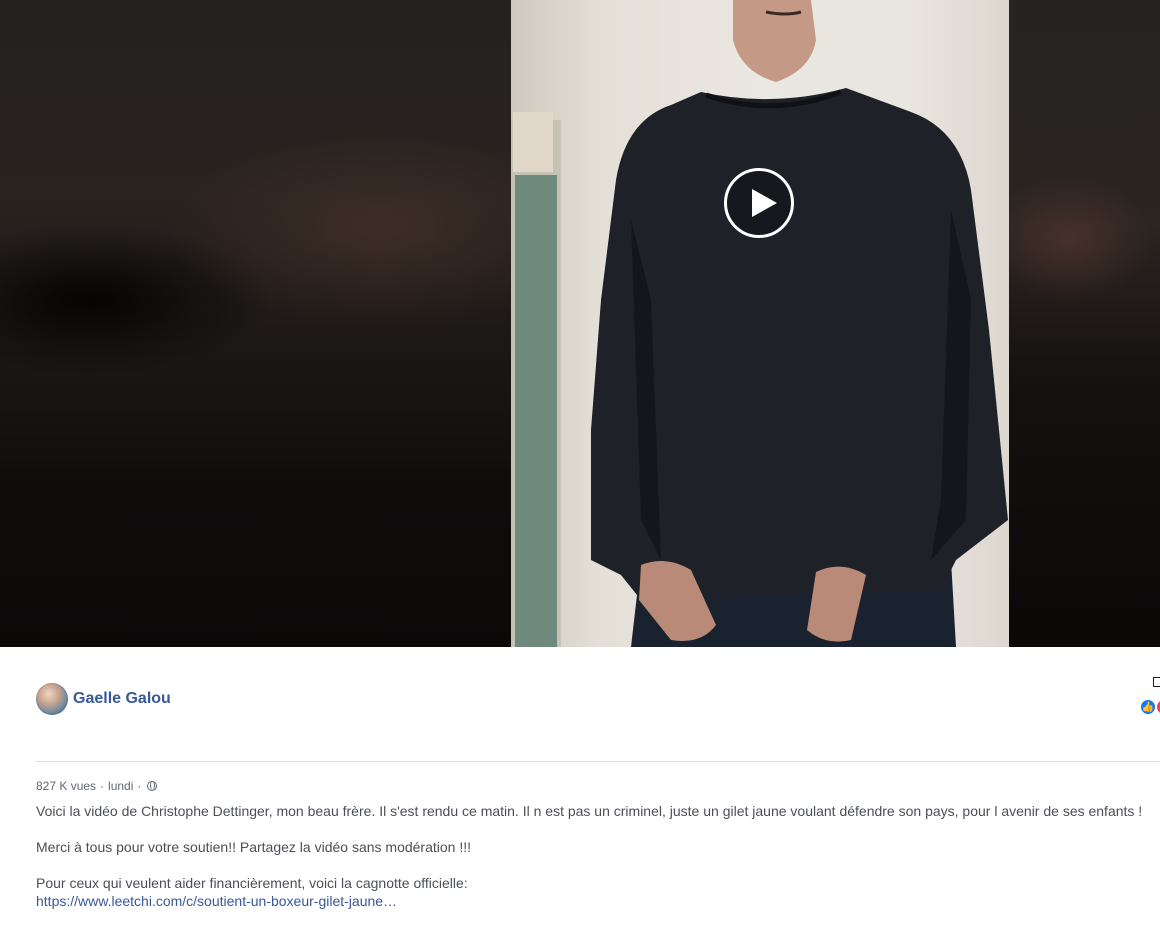 The height and width of the screenshot is (940, 1160). Describe the element at coordinates (120, 786) in the screenshot. I see `post-date: lundi` at that location.